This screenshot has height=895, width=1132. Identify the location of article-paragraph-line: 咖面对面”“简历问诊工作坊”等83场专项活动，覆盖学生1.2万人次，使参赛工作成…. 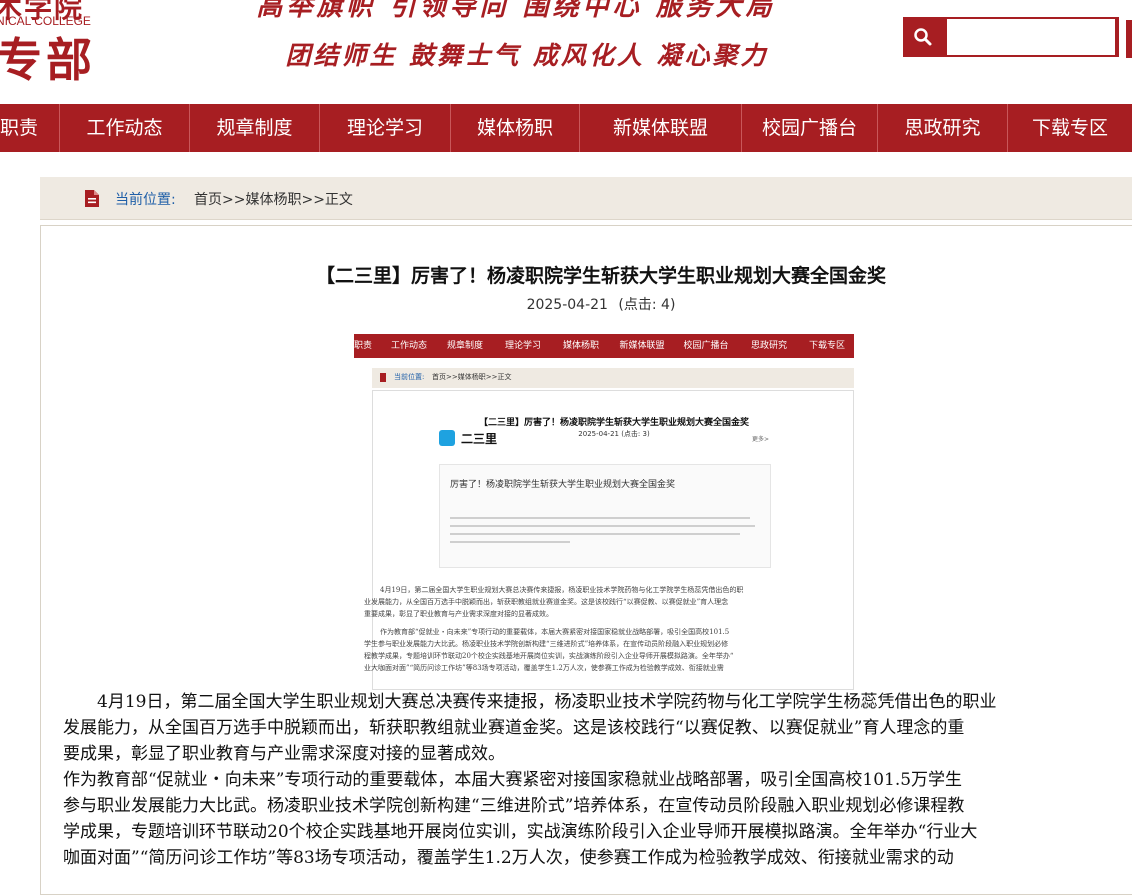
(508, 858).